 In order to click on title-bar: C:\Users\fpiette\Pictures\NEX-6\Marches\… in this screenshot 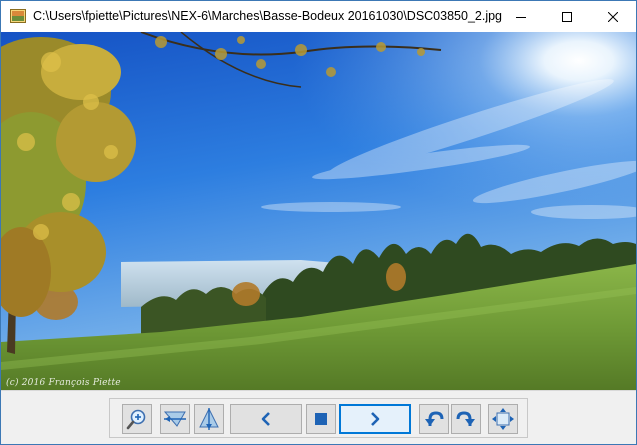, I will do `click(318, 16)`.